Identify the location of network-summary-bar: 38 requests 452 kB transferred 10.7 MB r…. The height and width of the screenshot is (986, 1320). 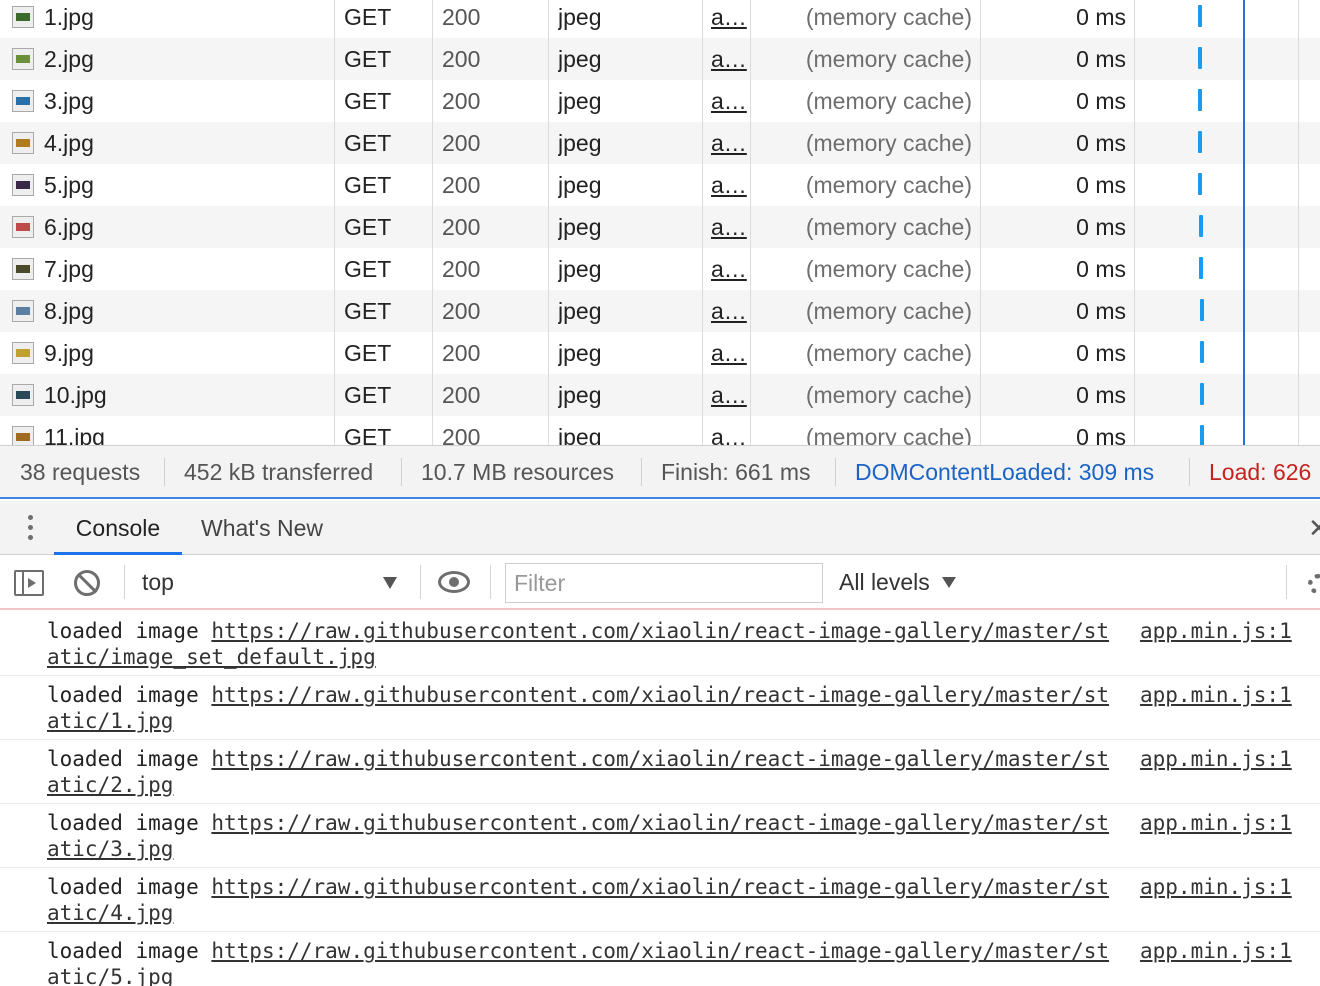
(660, 472).